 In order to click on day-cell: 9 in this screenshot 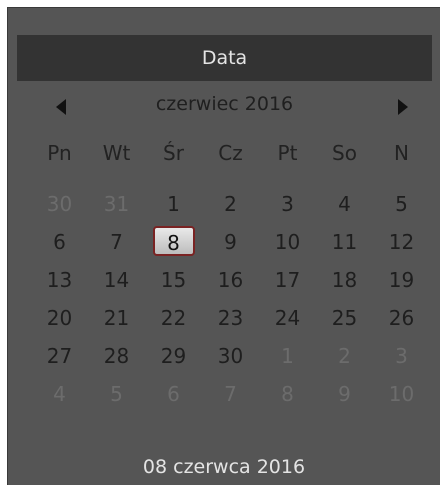, I will do `click(230, 242)`.